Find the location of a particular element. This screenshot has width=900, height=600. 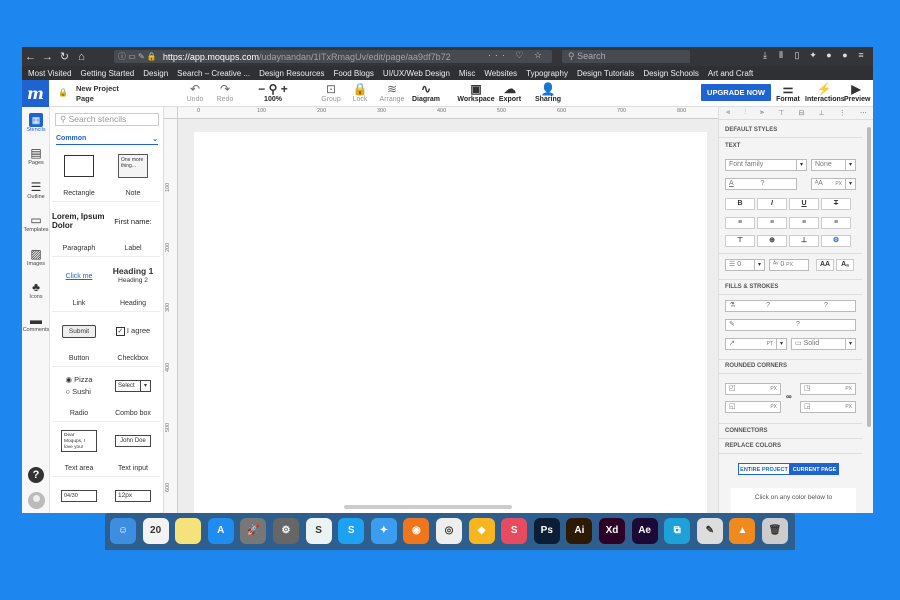

canvas-hscrollbar is located at coordinates (428, 507).